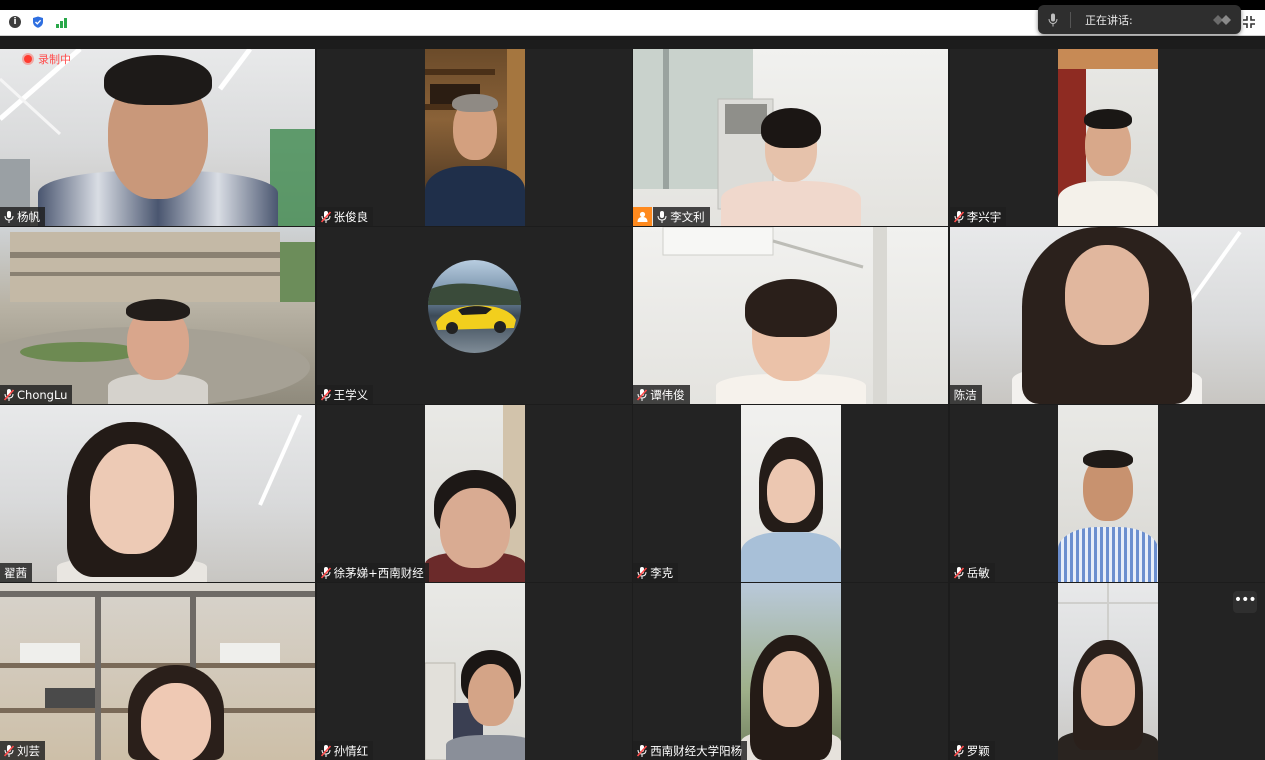 This screenshot has height=760, width=1265. What do you see at coordinates (15, 22) in the screenshot?
I see `info-icon: i` at bounding box center [15, 22].